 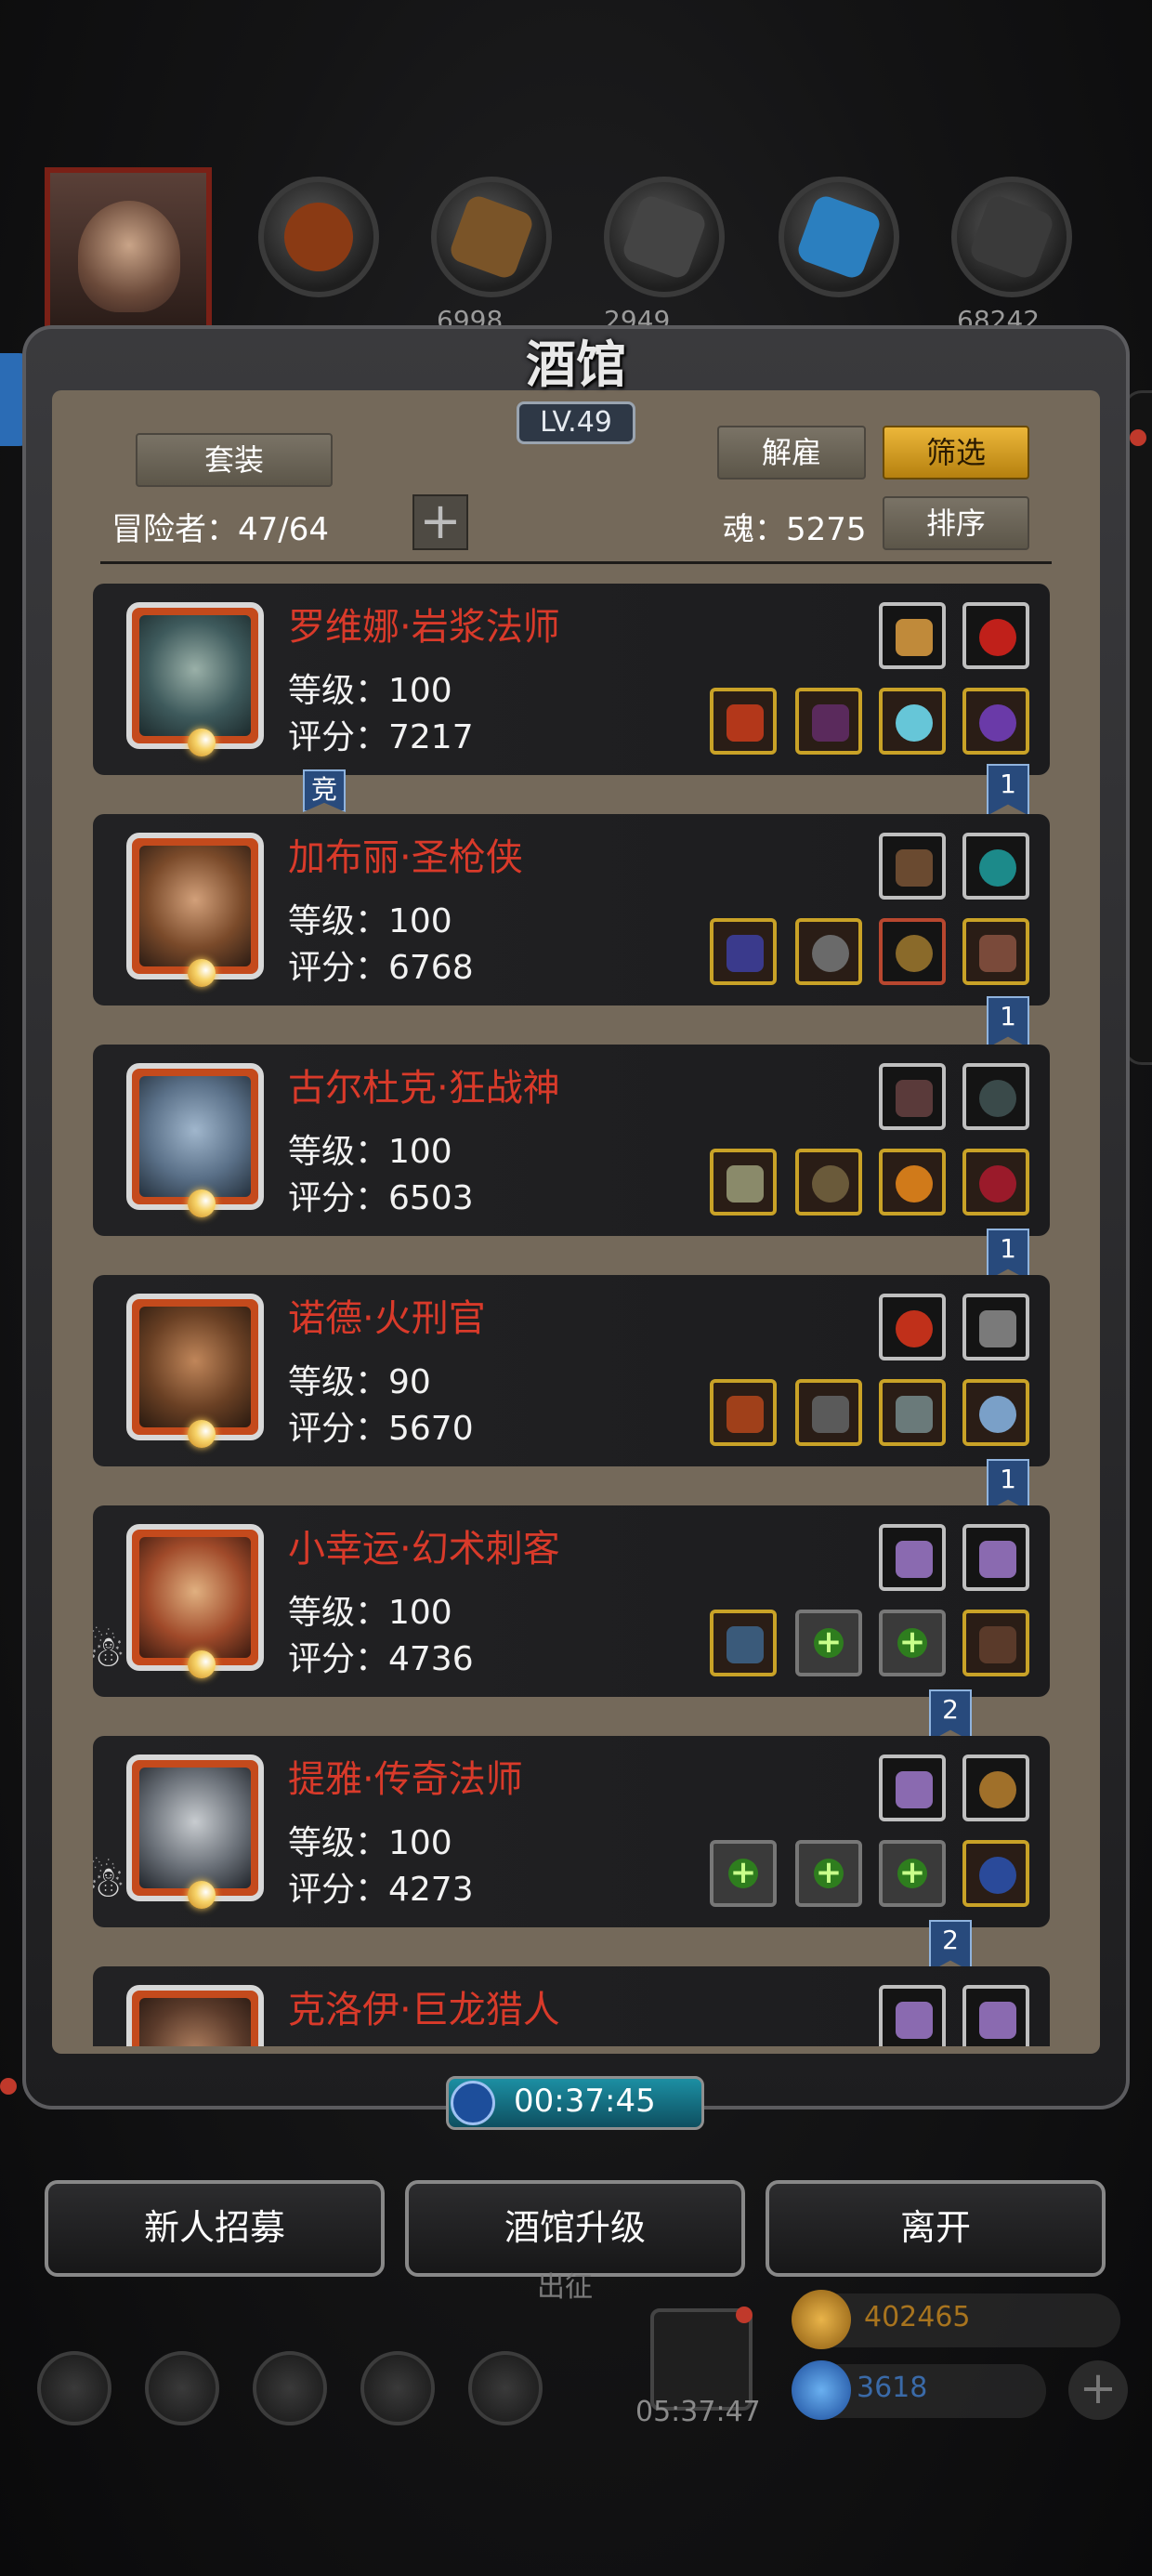 I want to click on recruit-button: 新人招募, so click(x=215, y=2228).